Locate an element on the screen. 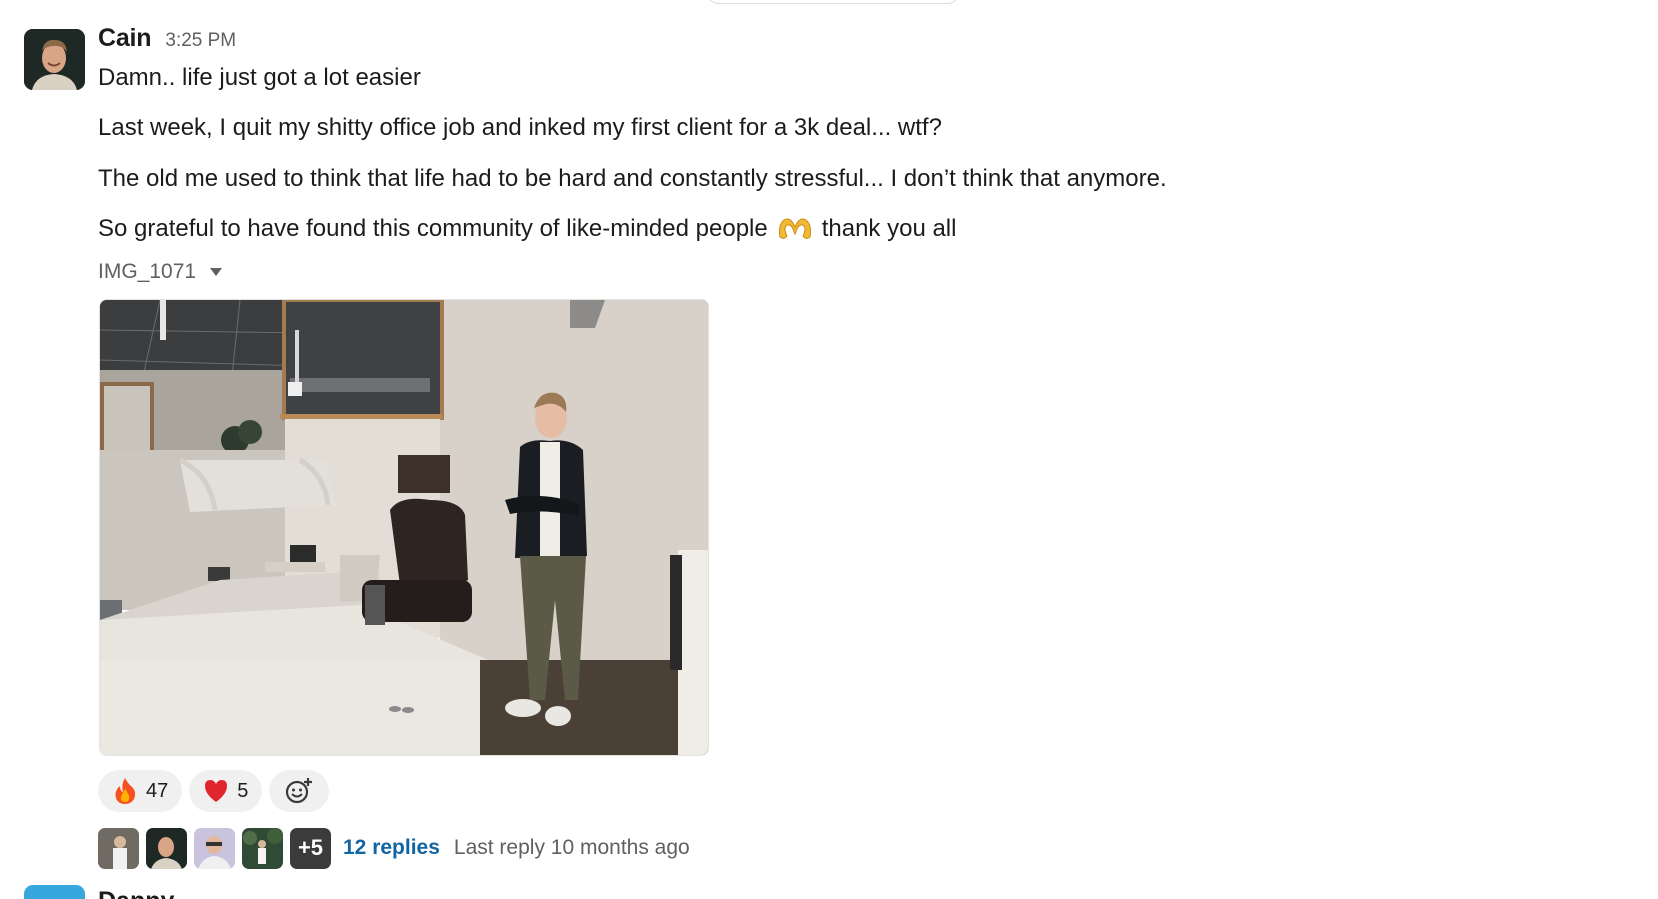 This screenshot has width=1658, height=899. thread-summary: +5 12 replies Last reply 10 months ago is located at coordinates (394, 848).